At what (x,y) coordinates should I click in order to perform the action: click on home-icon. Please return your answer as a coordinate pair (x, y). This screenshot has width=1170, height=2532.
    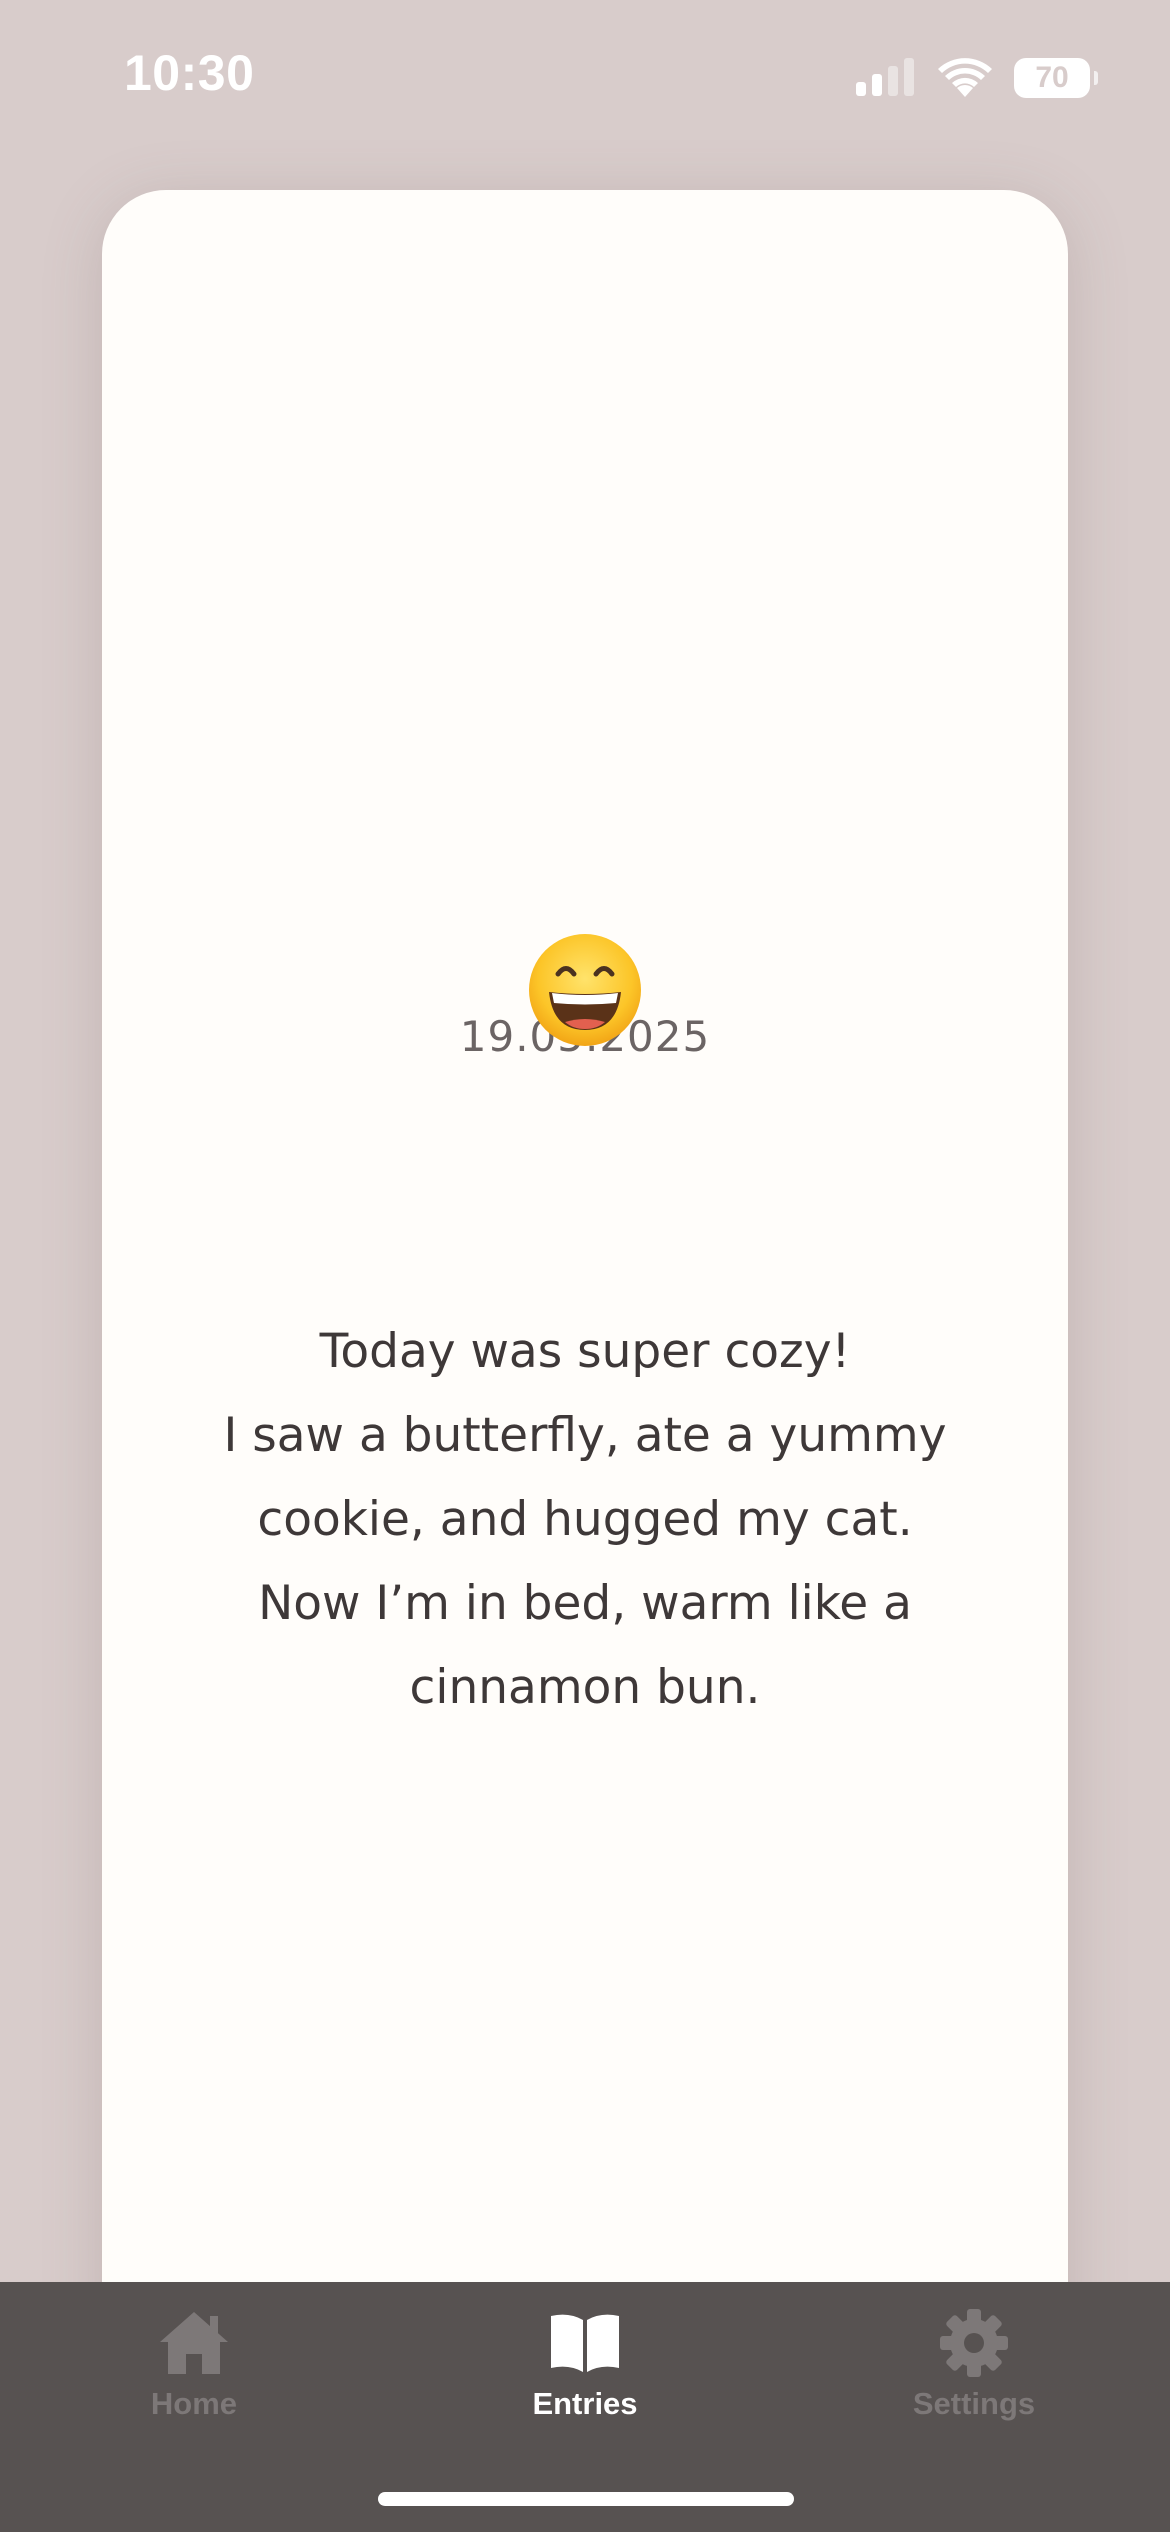
    Looking at the image, I should click on (194, 2343).